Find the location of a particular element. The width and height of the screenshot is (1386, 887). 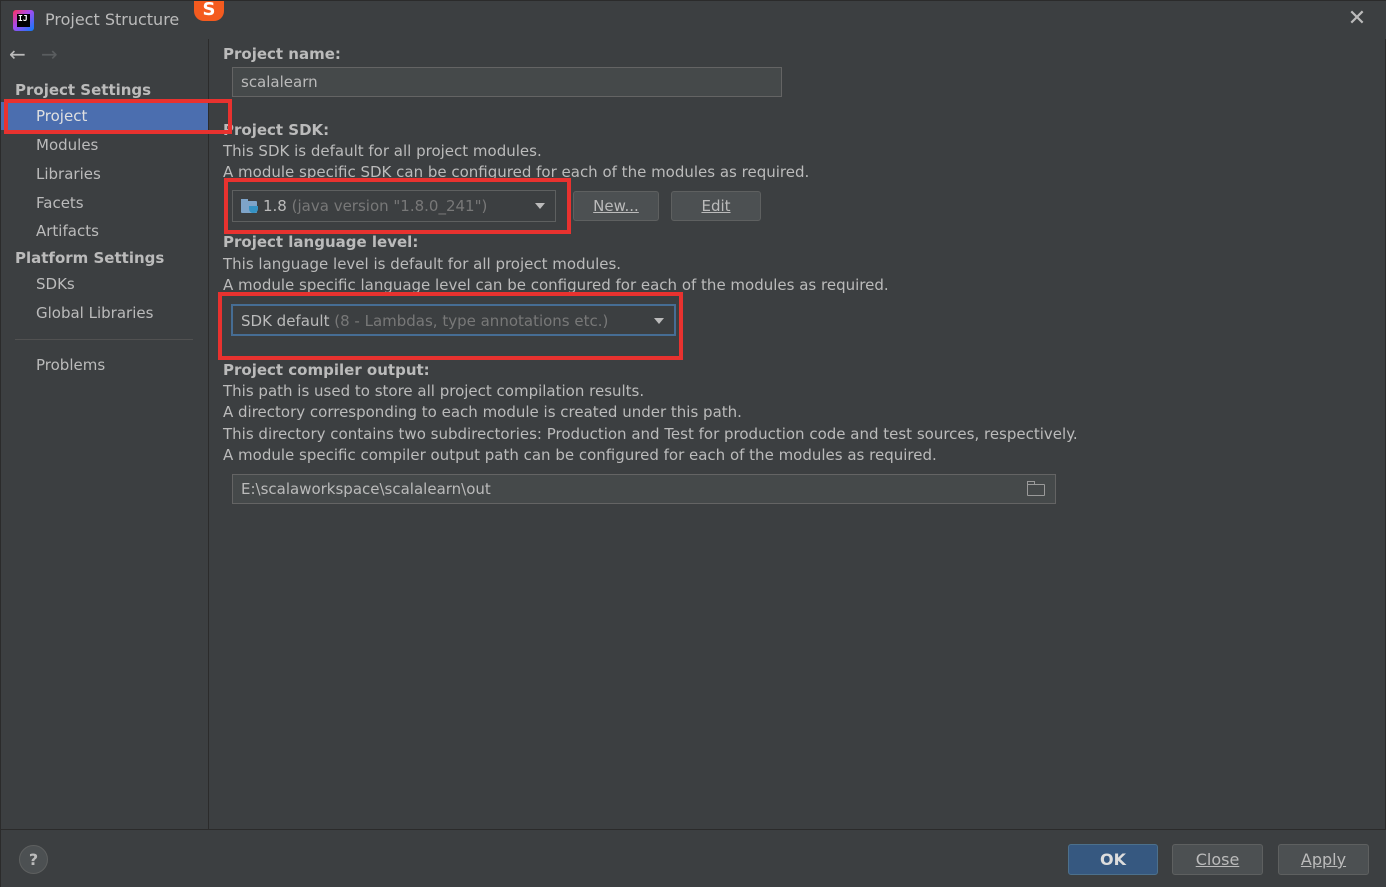

language-level-label: Project language level: is located at coordinates (321, 242).